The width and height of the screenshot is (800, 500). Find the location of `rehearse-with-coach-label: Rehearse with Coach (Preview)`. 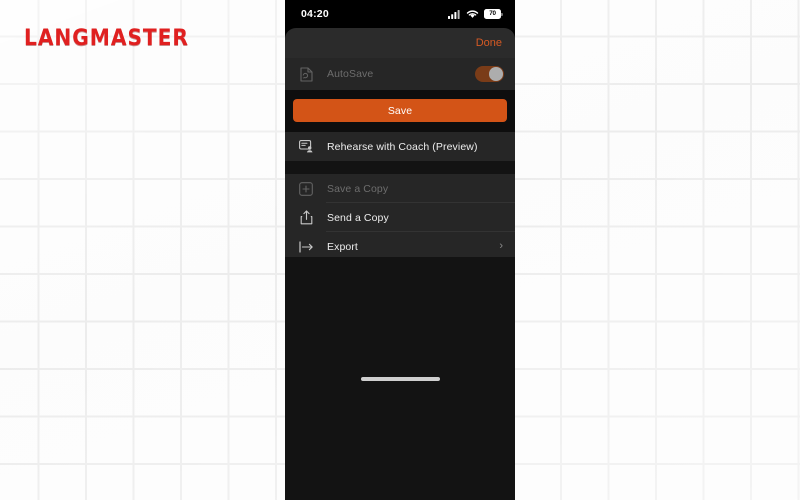

rehearse-with-coach-label: Rehearse with Coach (Preview) is located at coordinates (402, 146).